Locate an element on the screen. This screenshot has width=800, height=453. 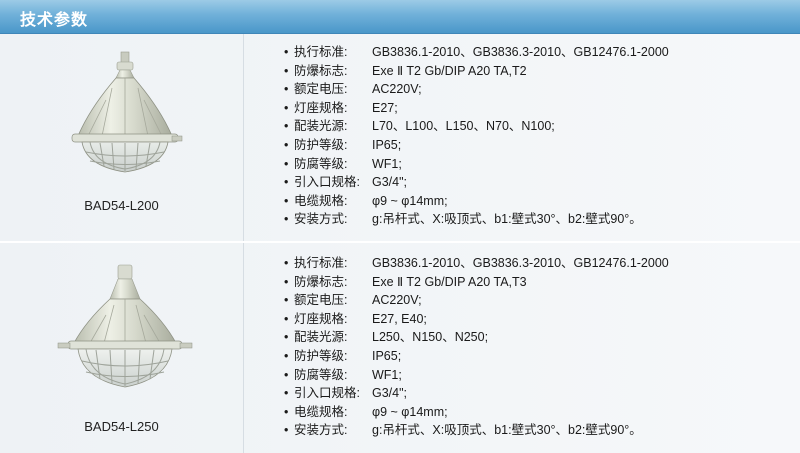
product-model: BAD54-L200 is located at coordinates (121, 205).